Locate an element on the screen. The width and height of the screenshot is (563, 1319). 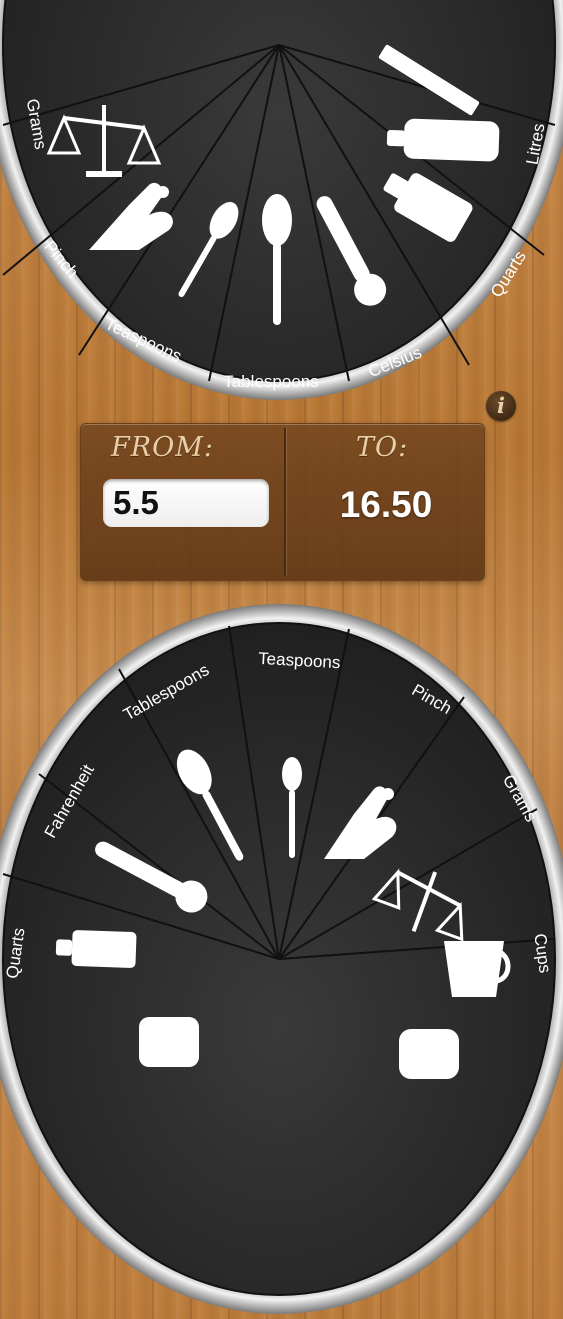
litre-bottle-icon is located at coordinates (429, 1054).